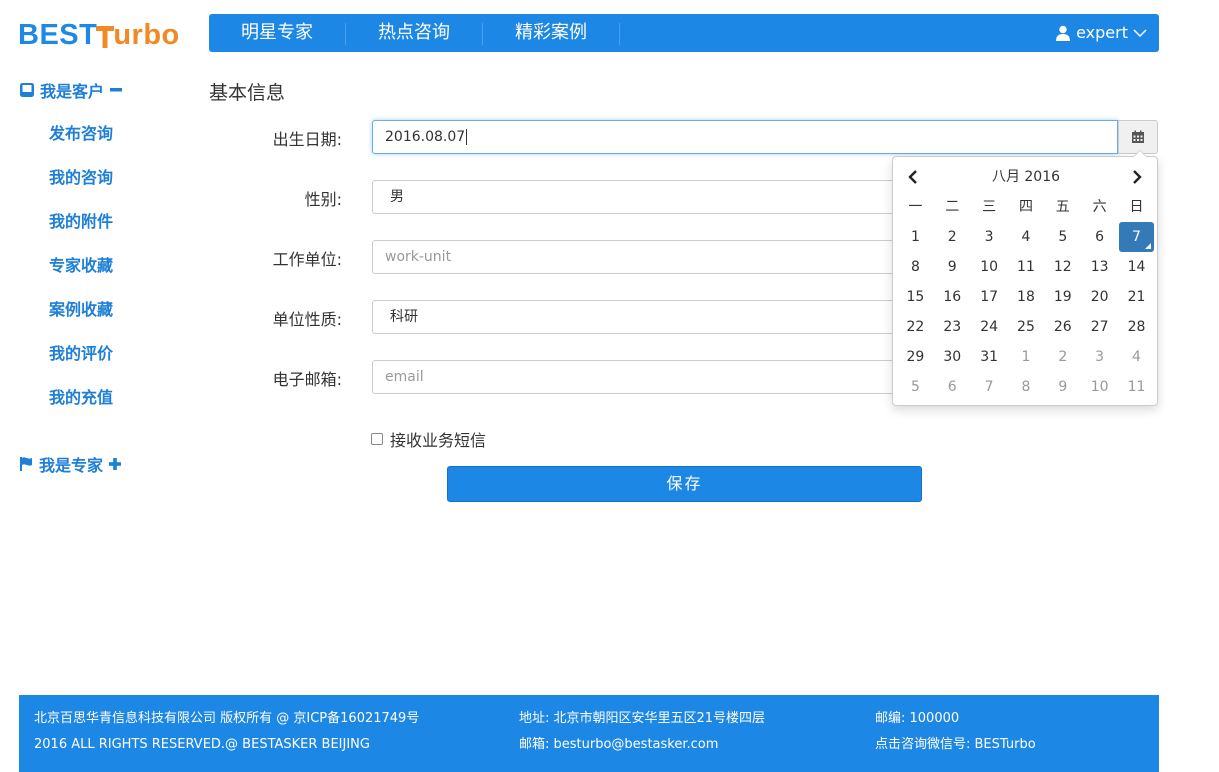 The width and height of the screenshot is (1219, 772). I want to click on sidebar-group-label: 我是专家, so click(71, 465).